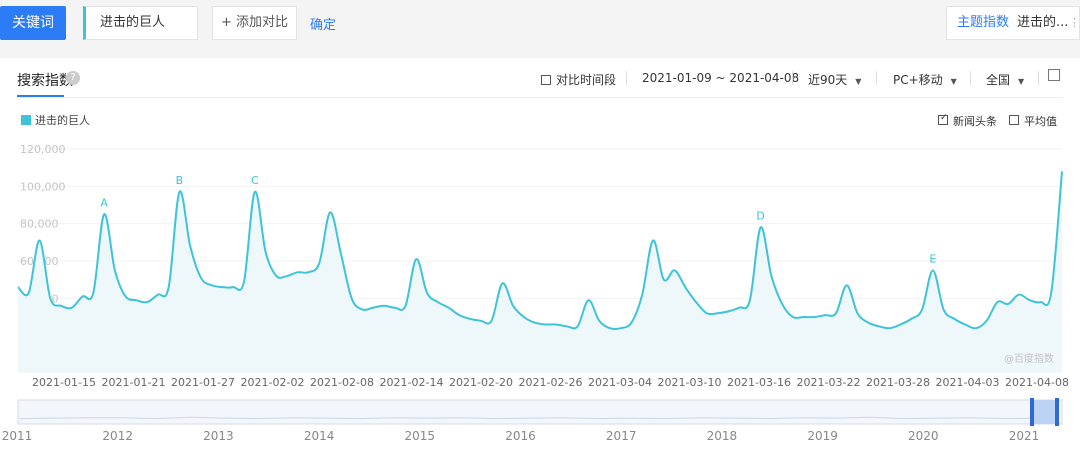 Image resolution: width=1080 pixels, height=453 pixels. What do you see at coordinates (620, 382) in the screenshot?
I see `x-tick-label: 2021-03-04` at bounding box center [620, 382].